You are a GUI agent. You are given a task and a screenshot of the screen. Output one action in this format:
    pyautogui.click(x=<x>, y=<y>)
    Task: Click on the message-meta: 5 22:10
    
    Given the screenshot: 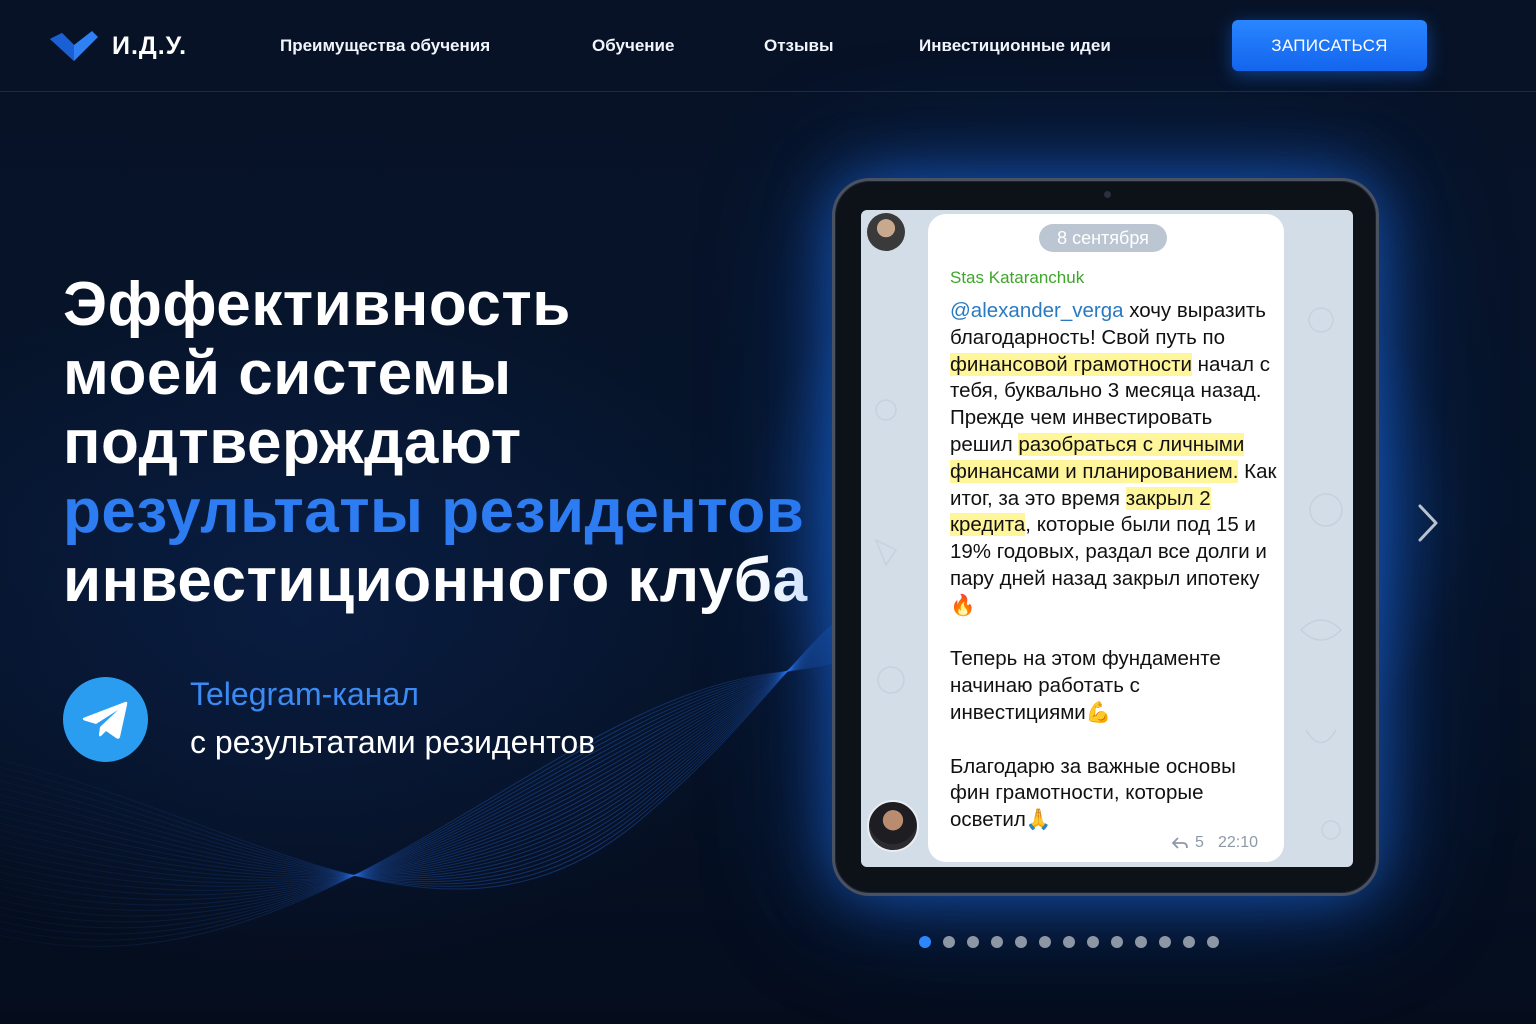 What is the action you would take?
    pyautogui.click(x=1214, y=843)
    